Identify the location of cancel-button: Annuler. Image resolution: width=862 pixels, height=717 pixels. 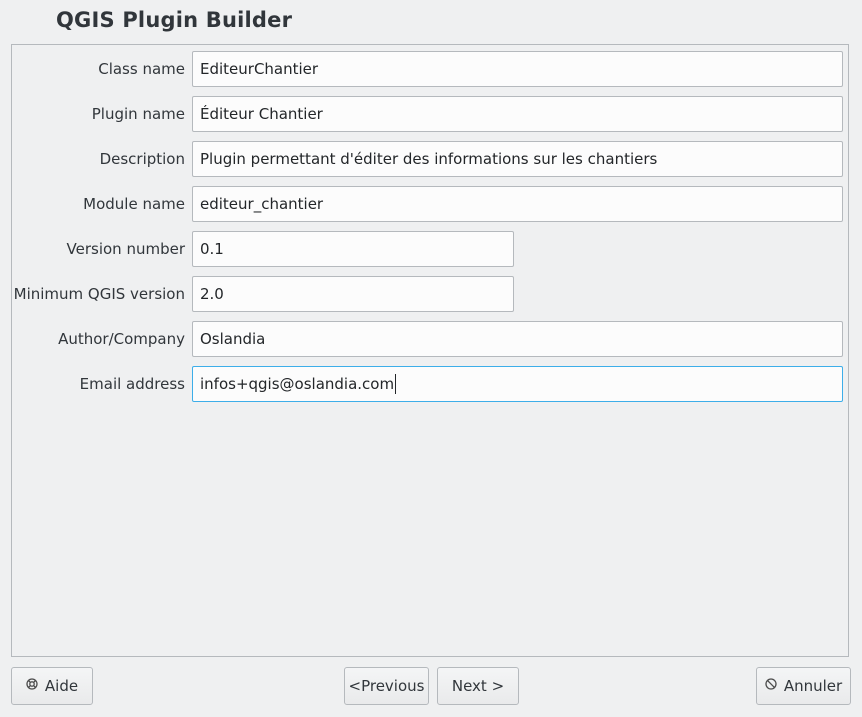
(803, 686).